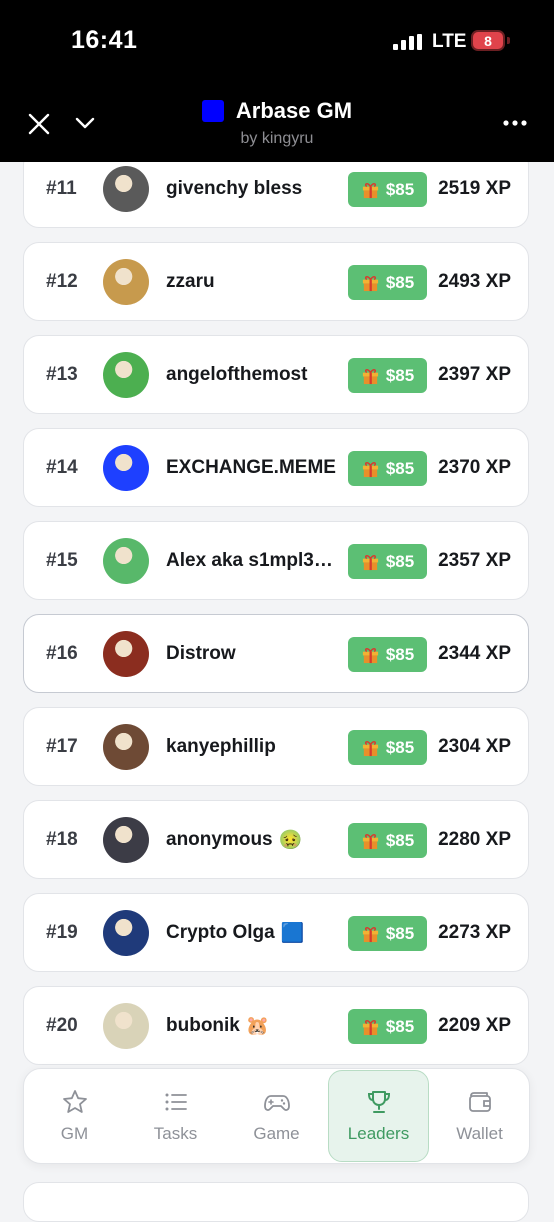 The width and height of the screenshot is (554, 1222). Describe the element at coordinates (257, 1026) in the screenshot. I see `name-emoji: 🐹` at that location.